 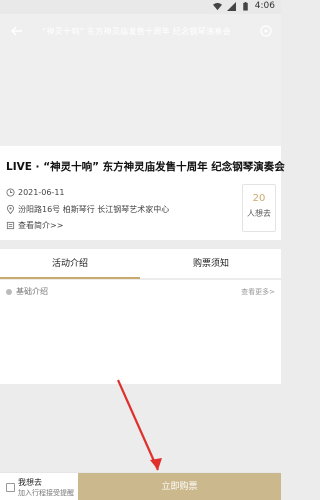 I want to click on event-date-row: 2021-06-11, so click(x=35, y=192).